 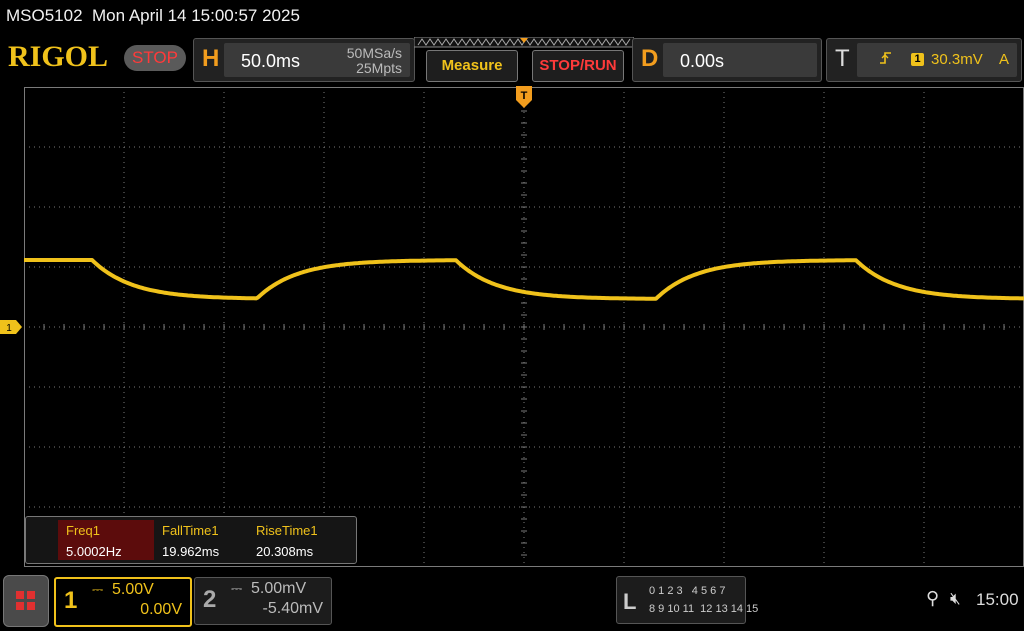 I want to click on measure-button: Measure, so click(x=472, y=66).